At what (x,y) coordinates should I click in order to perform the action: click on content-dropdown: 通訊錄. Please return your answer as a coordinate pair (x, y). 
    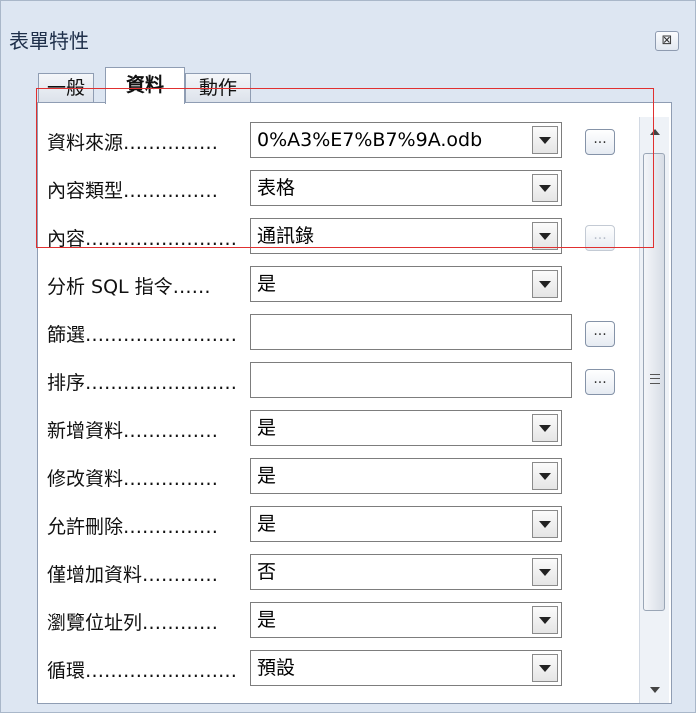
    Looking at the image, I should click on (406, 236).